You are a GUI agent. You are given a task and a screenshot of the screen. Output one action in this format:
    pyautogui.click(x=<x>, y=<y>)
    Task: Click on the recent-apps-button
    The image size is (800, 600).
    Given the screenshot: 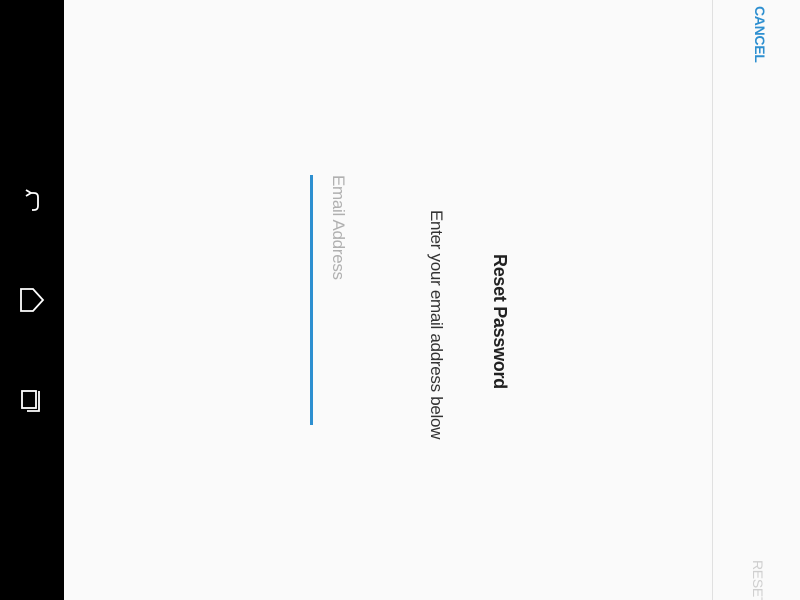 What is the action you would take?
    pyautogui.click(x=32, y=400)
    